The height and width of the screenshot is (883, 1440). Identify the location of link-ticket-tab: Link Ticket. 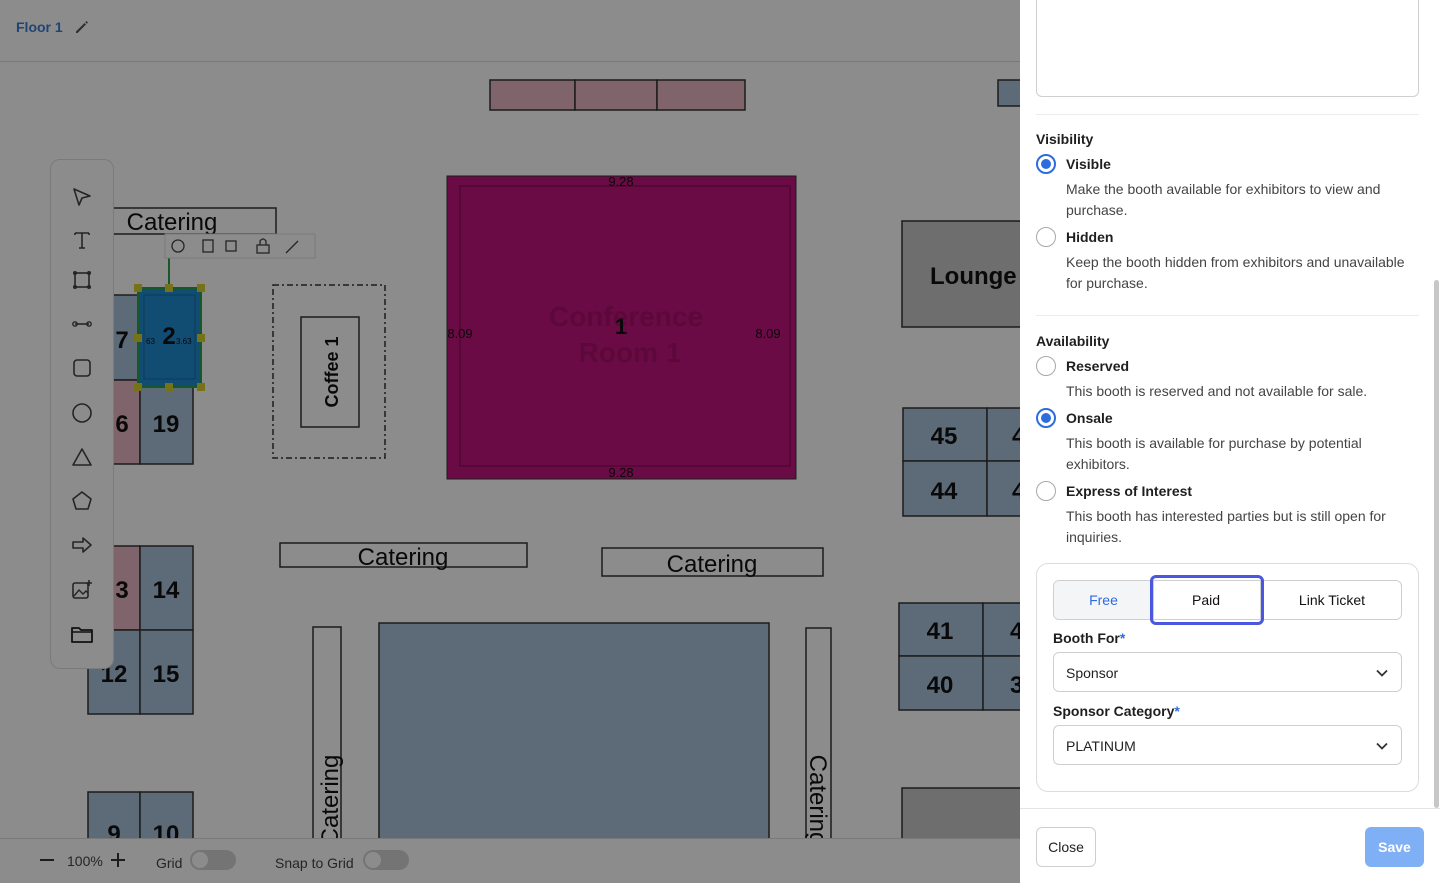
(1331, 600).